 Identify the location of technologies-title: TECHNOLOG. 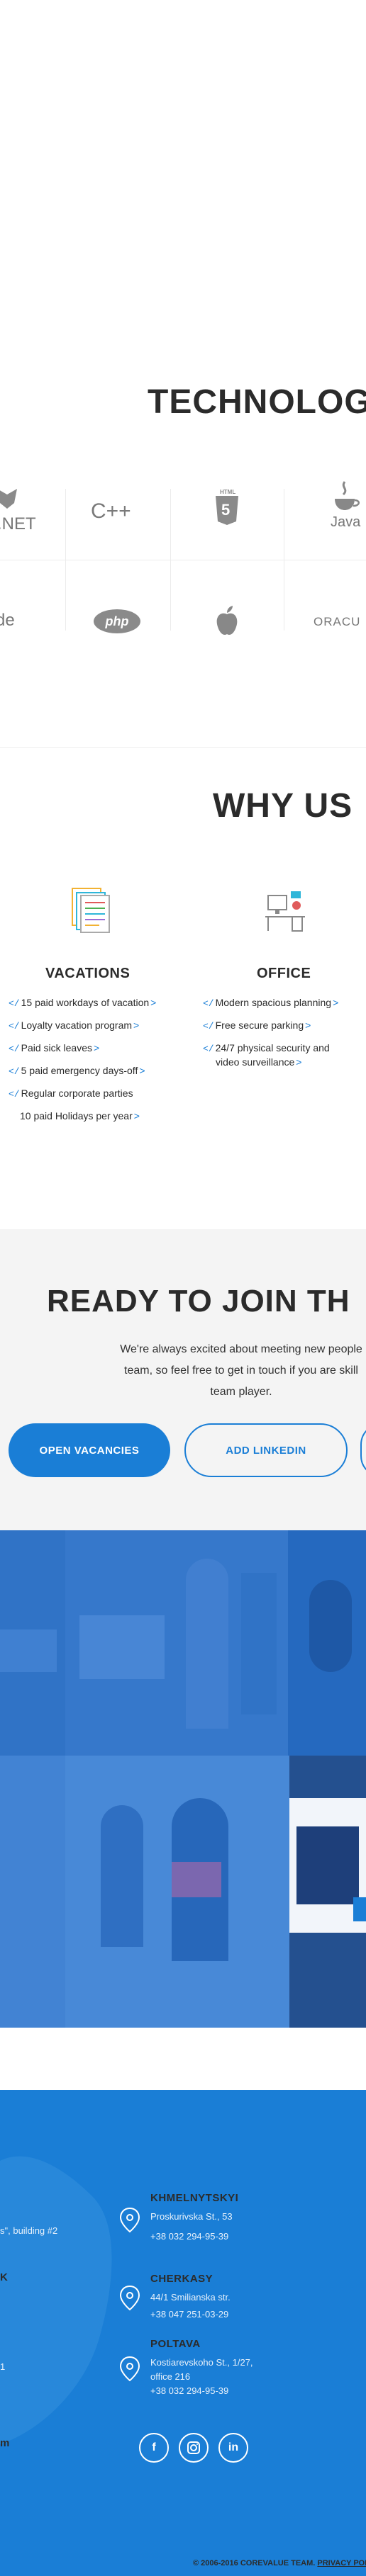
(257, 402).